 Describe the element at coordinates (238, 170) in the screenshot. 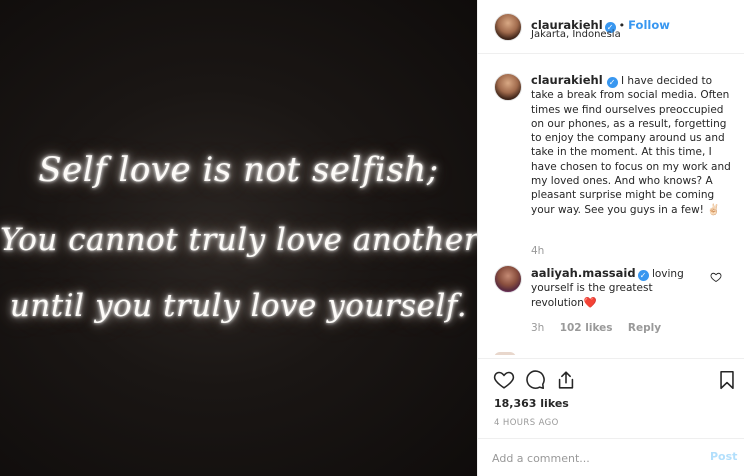

I see `quote-line-1: Self love is not selfish;` at that location.